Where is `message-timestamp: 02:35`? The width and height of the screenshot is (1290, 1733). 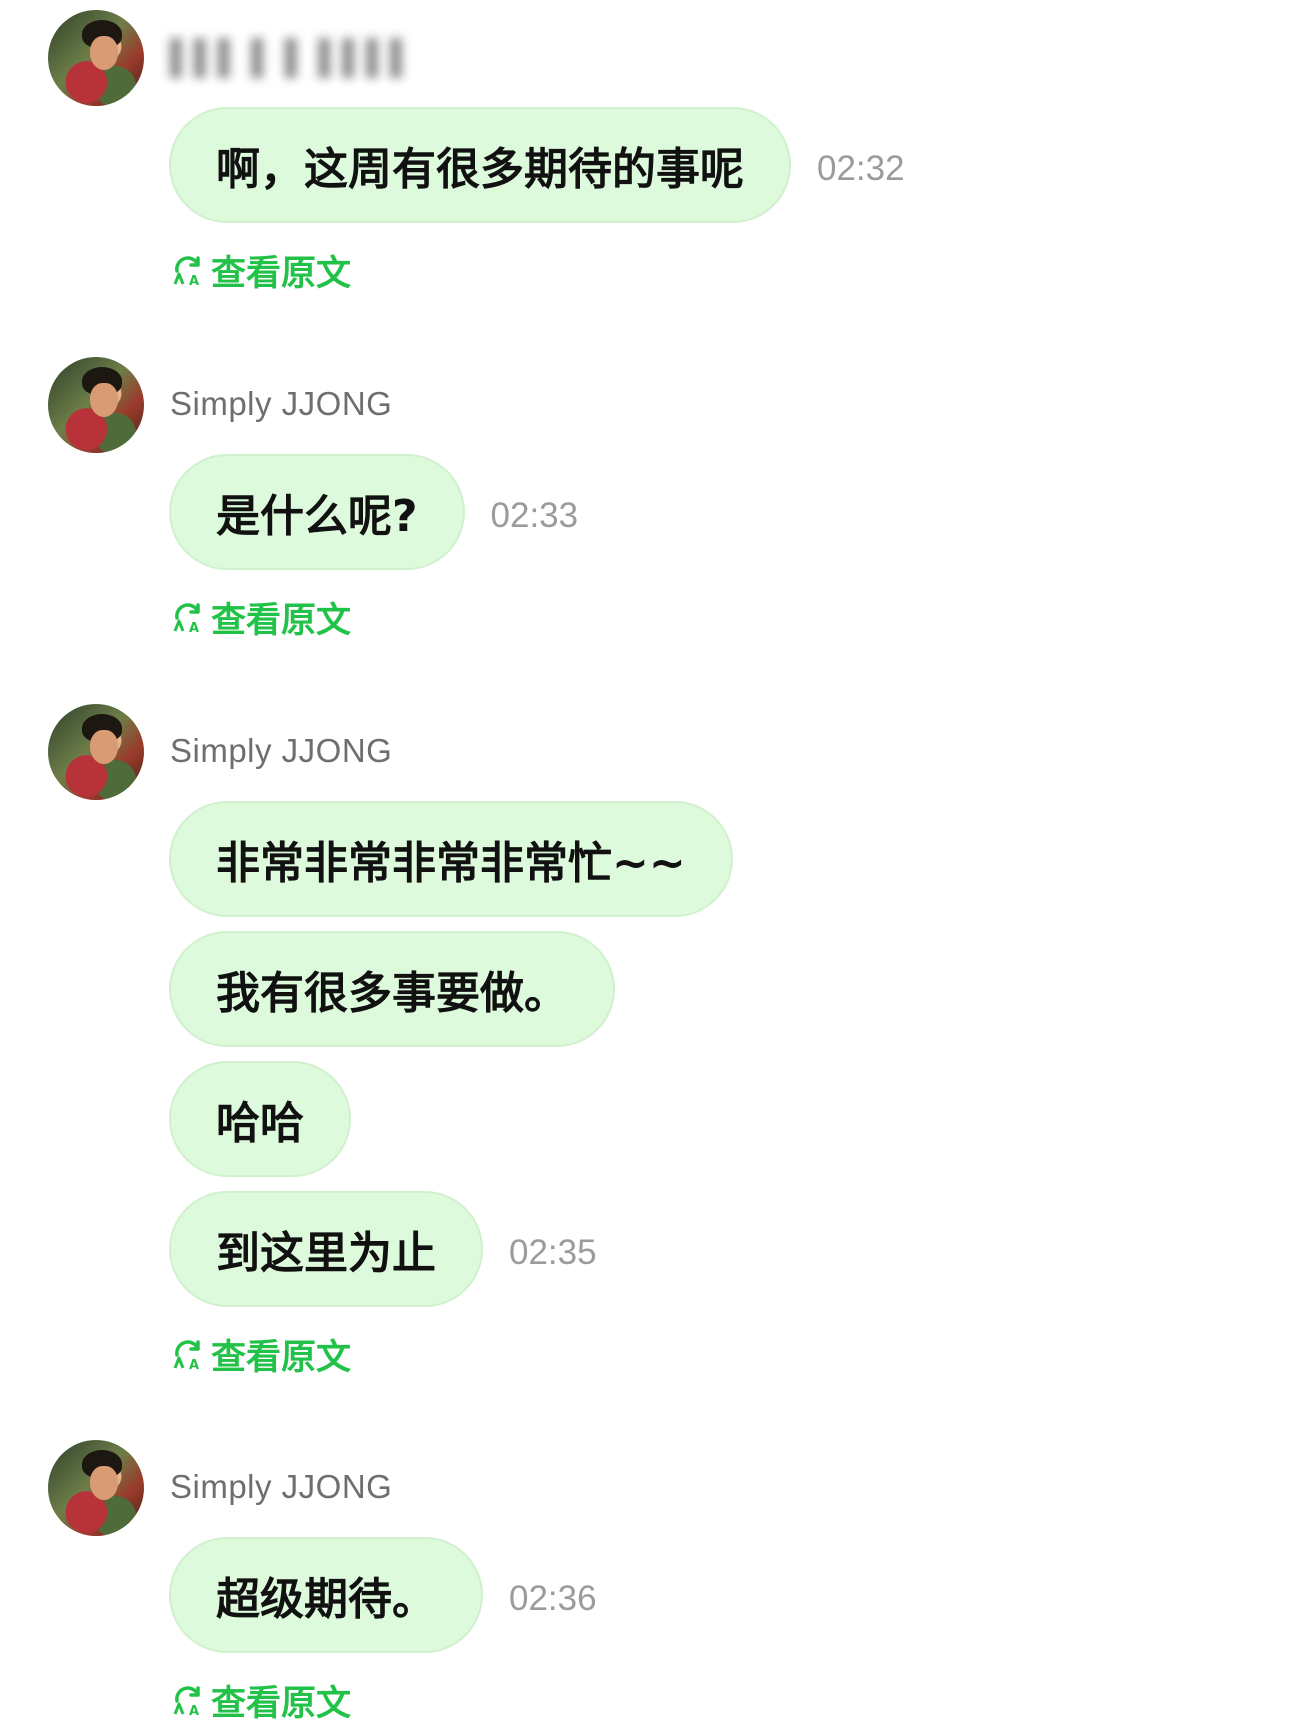
message-timestamp: 02:35 is located at coordinates (553, 1252).